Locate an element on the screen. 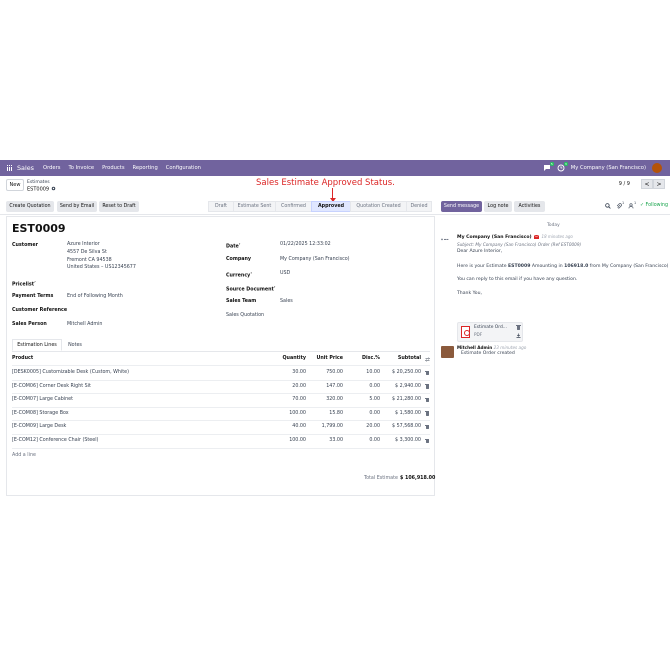  row-subtotal: $ 20,250.00 is located at coordinates (401, 372).